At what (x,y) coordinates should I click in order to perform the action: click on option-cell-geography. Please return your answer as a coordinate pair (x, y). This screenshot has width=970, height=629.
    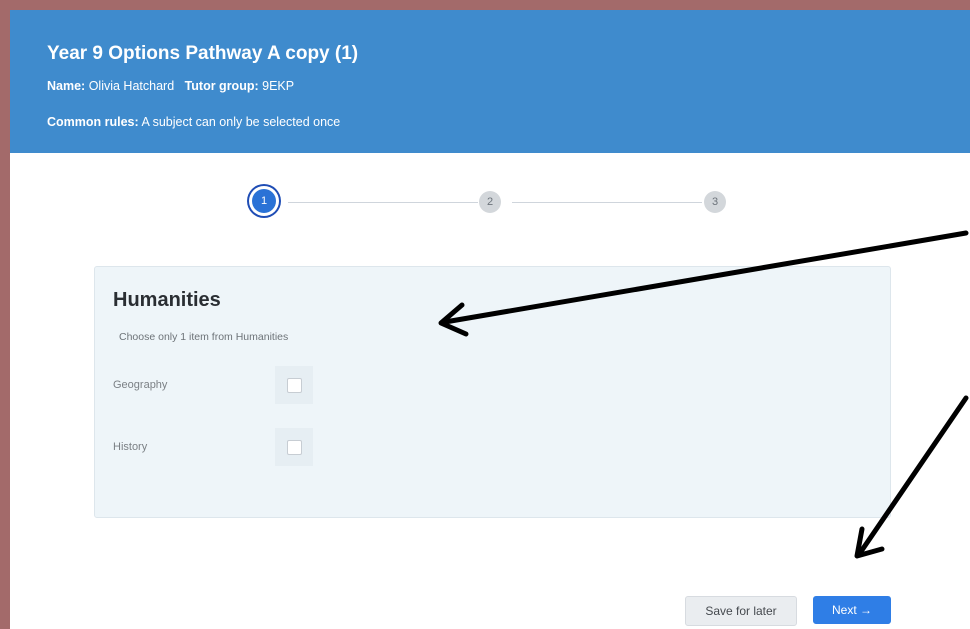
    Looking at the image, I should click on (294, 385).